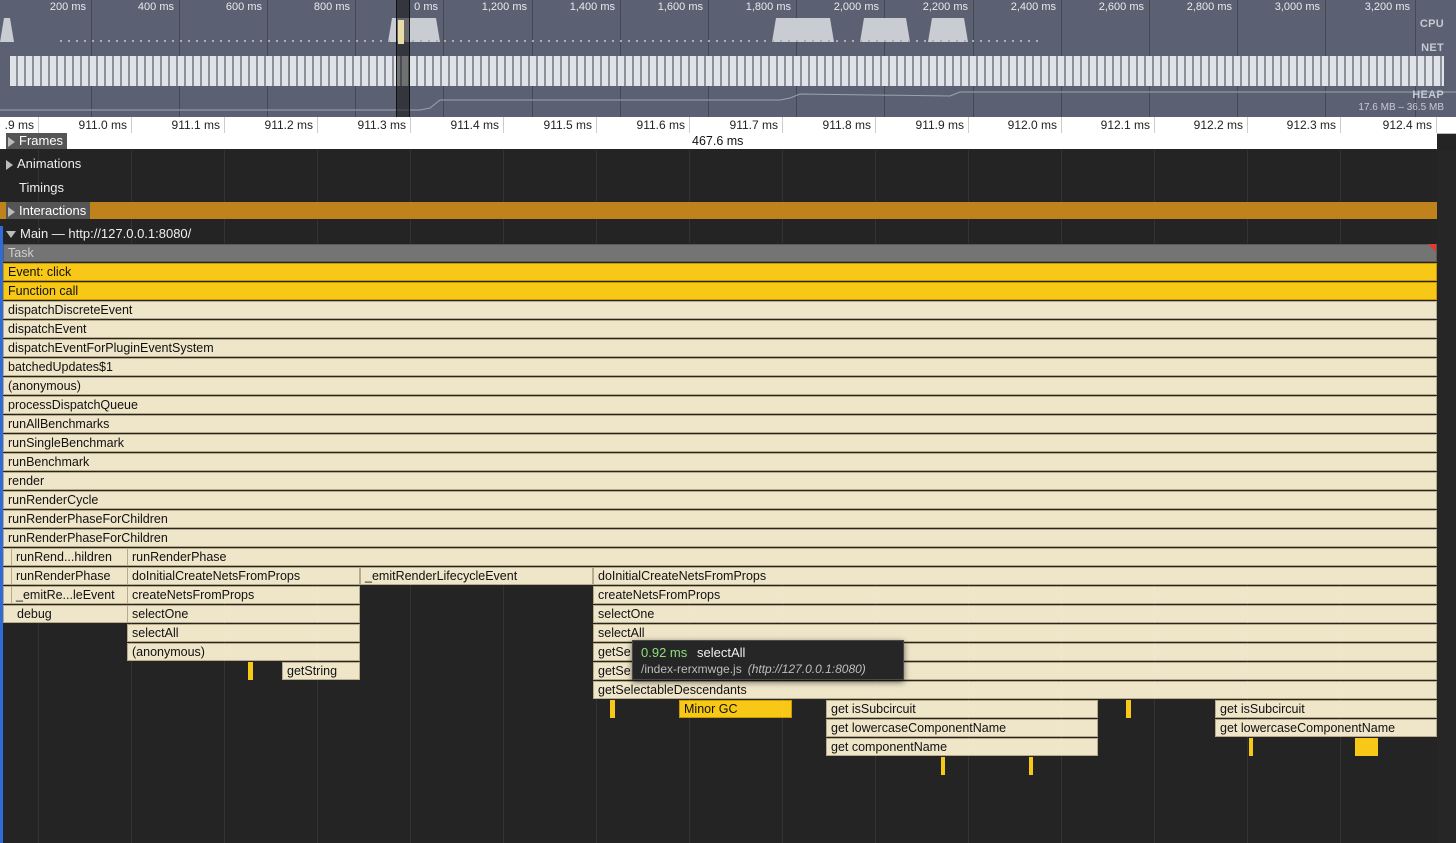 The height and width of the screenshot is (843, 1456). What do you see at coordinates (403, 58) in the screenshot?
I see `selection-window` at bounding box center [403, 58].